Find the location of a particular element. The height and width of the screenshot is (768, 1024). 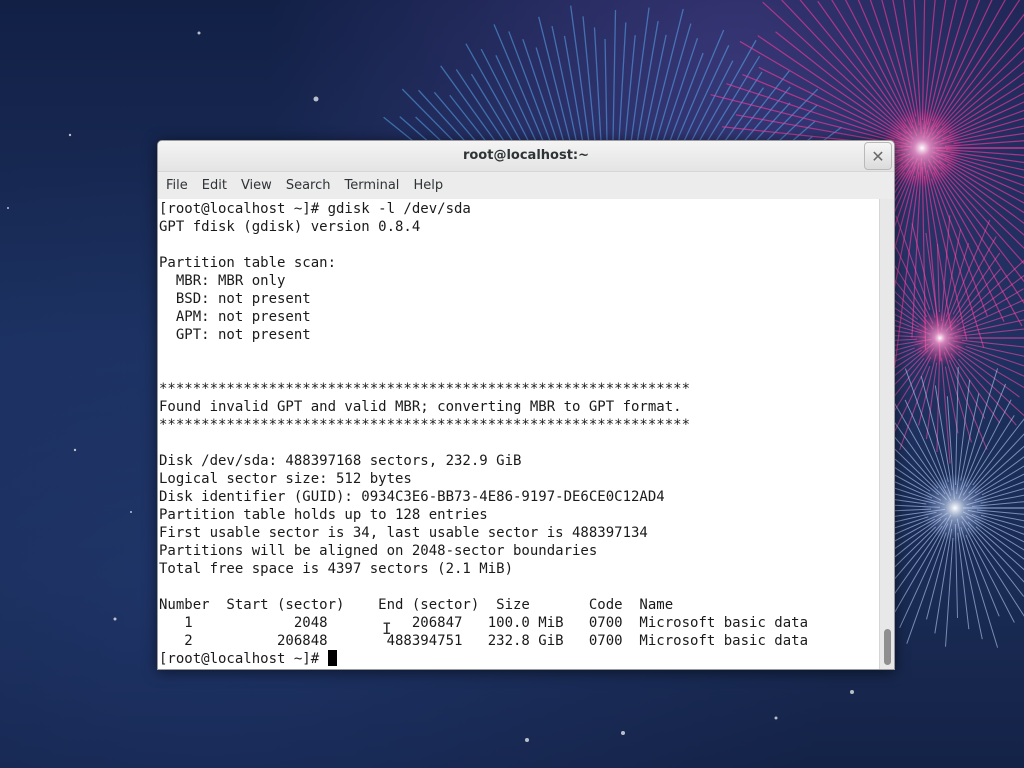

window-title: root@localhost:~ is located at coordinates (526, 155).